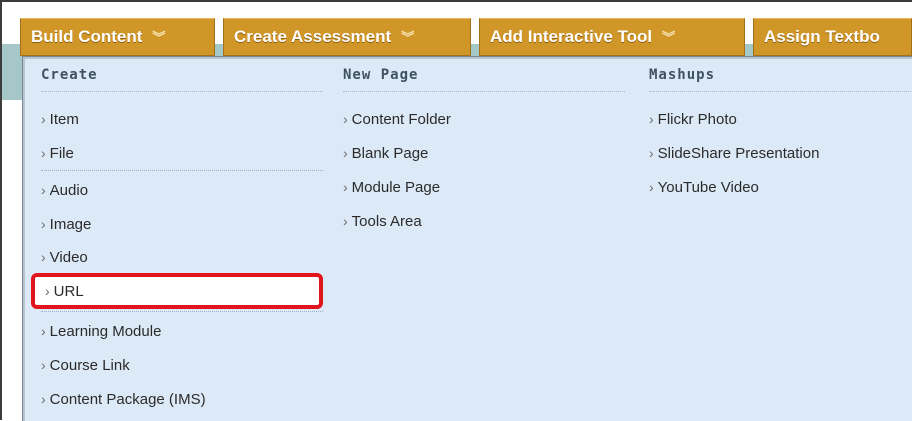 This screenshot has width=912, height=421. I want to click on menu-item-label: SlideShare Presentation, so click(738, 153).